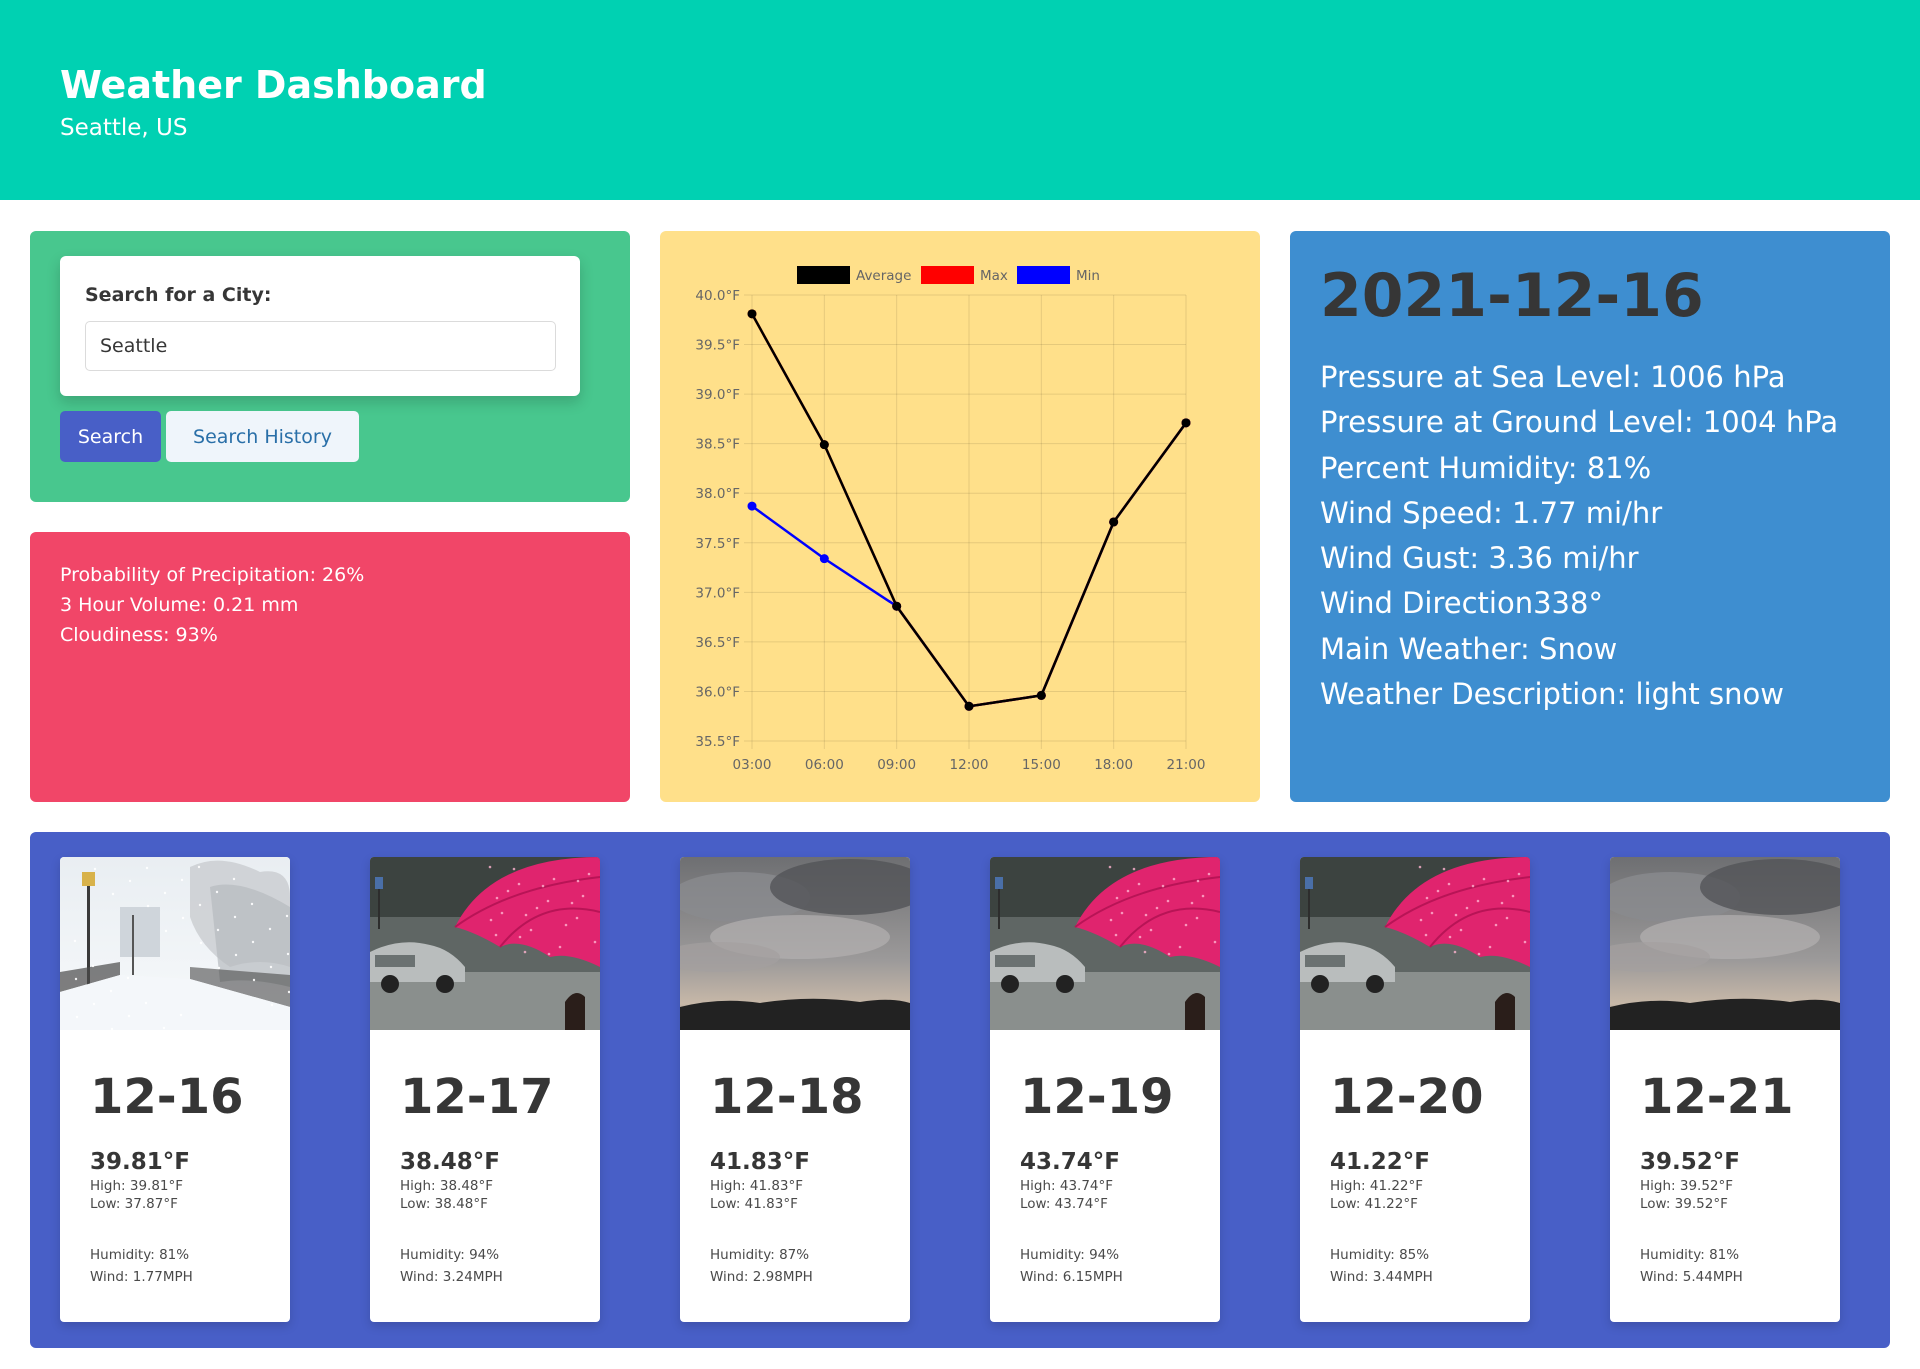  I want to click on page-title: Weather Dashboard, so click(273, 85).